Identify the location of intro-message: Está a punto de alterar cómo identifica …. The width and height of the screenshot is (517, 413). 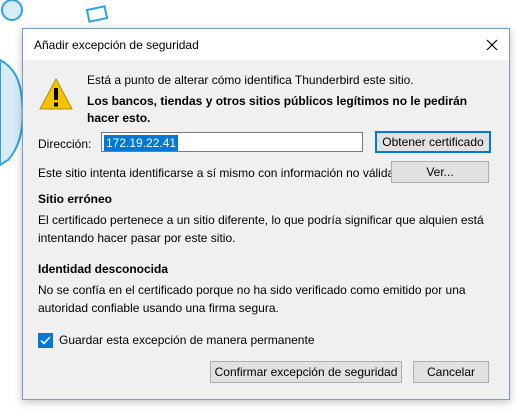
(250, 80).